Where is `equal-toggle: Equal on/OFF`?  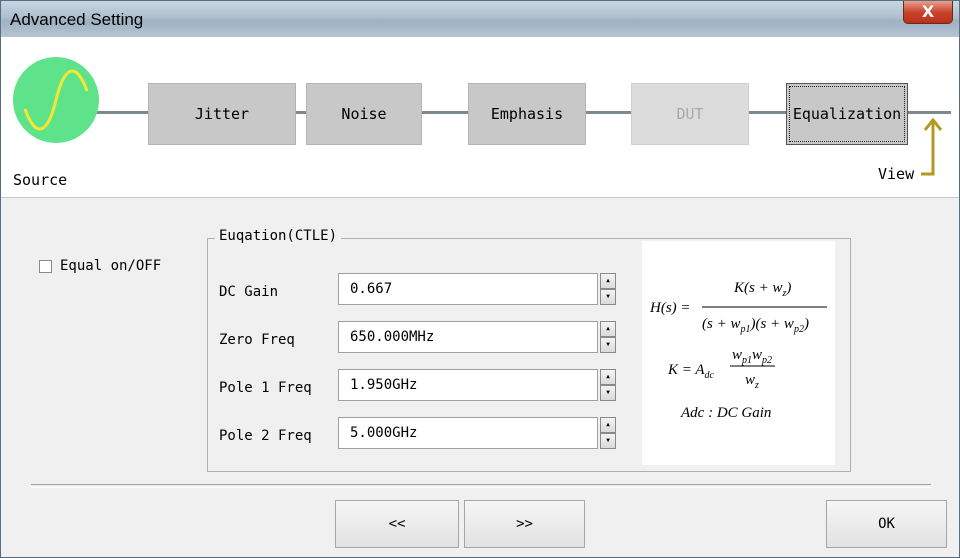 equal-toggle: Equal on/OFF is located at coordinates (100, 266).